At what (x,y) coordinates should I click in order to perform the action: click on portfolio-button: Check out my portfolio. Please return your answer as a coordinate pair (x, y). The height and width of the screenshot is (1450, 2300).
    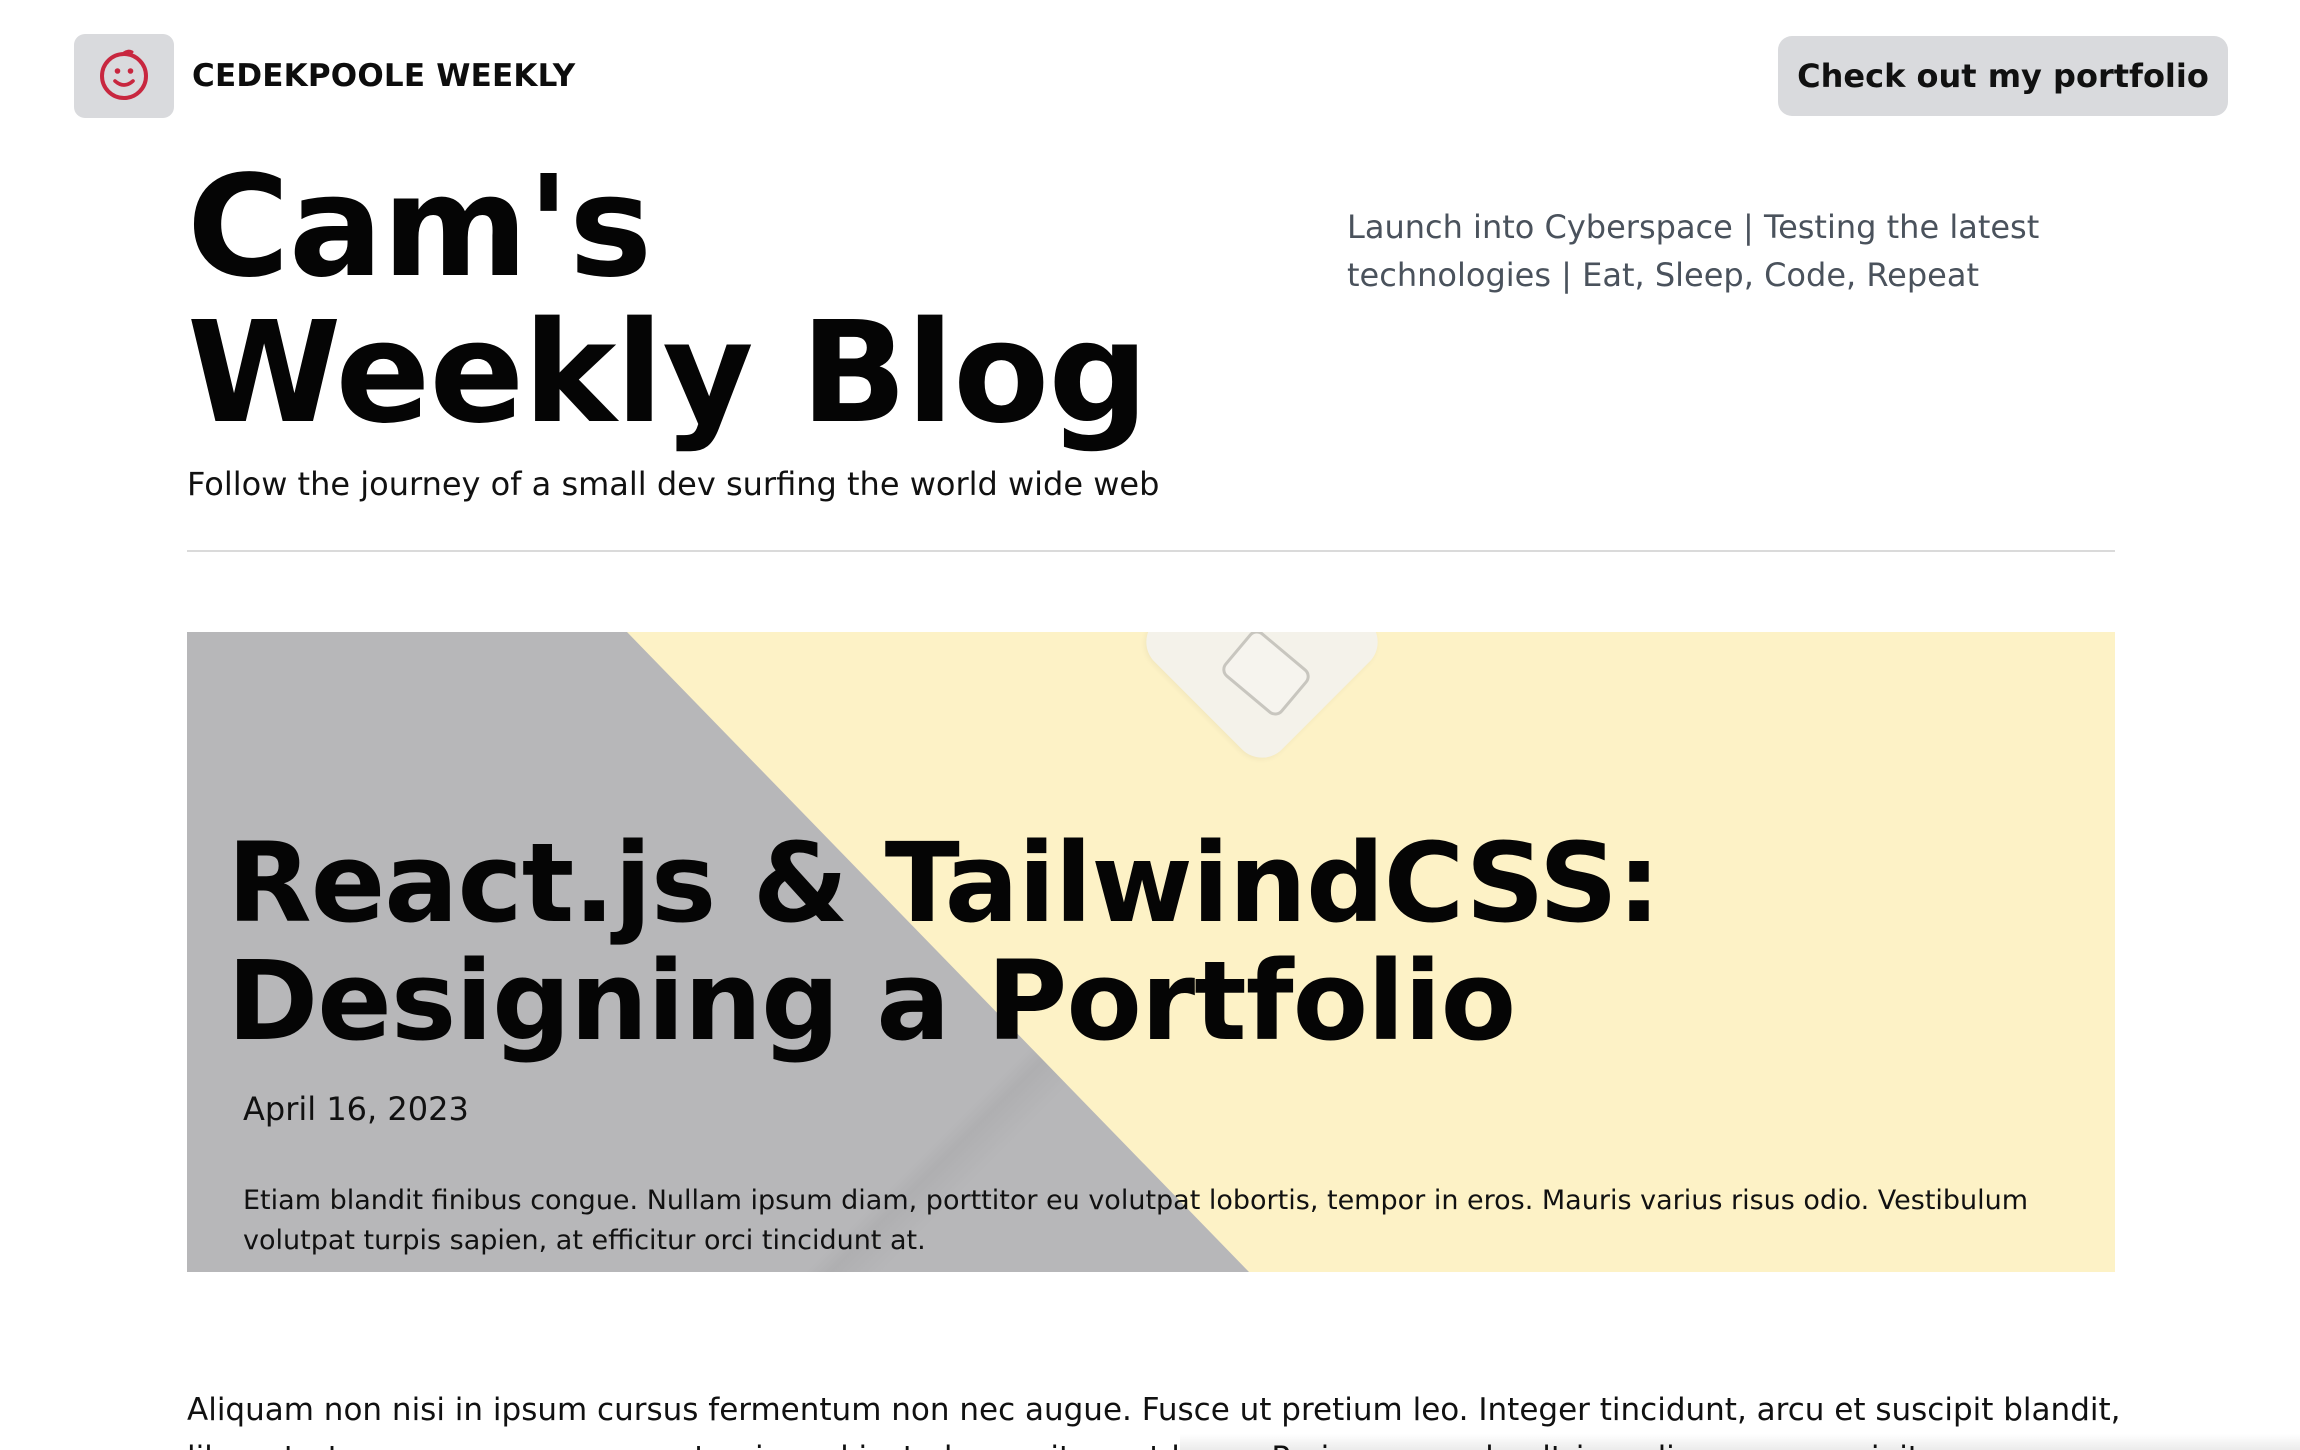
    Looking at the image, I should click on (2003, 76).